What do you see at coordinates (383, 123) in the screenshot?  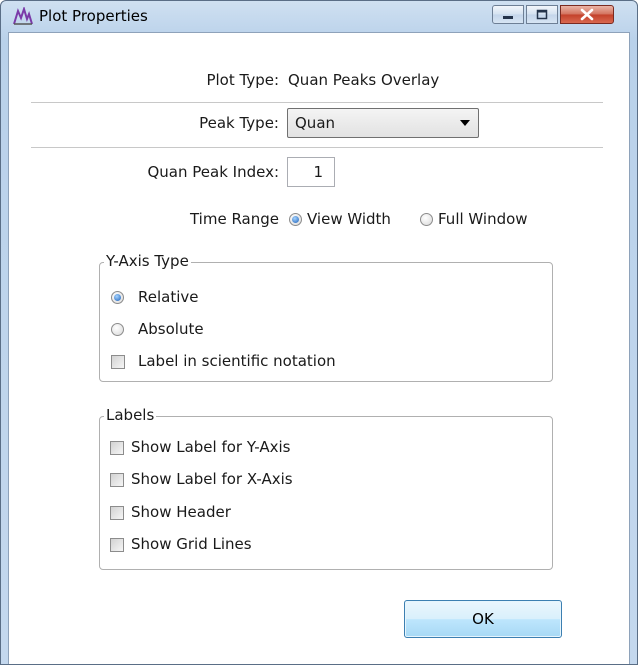 I see `peak-type-dropdown: Quan` at bounding box center [383, 123].